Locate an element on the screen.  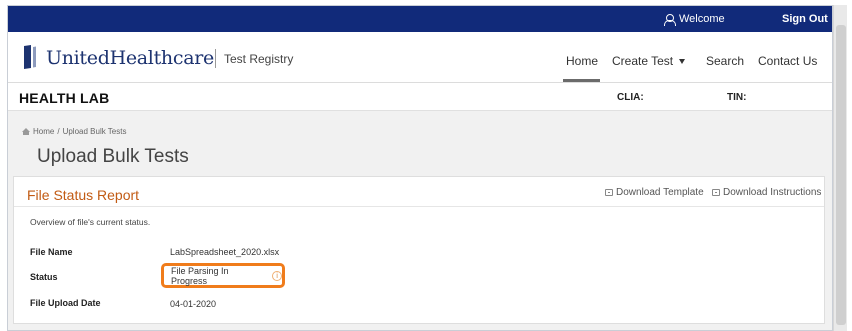
download-instructions-label: Download Instructions is located at coordinates (772, 192).